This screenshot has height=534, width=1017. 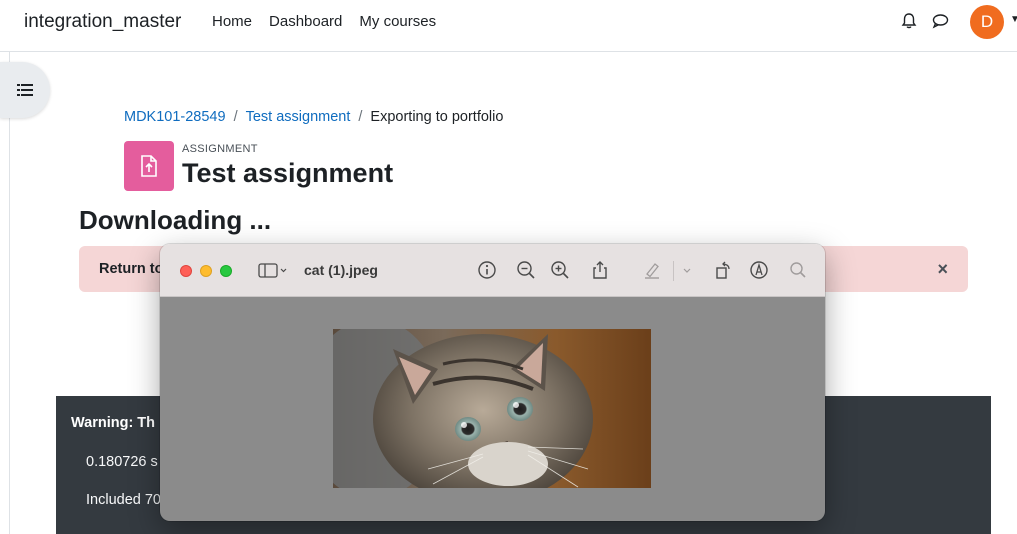 I want to click on breadcrumb-assignment: Test assignment, so click(x=298, y=117).